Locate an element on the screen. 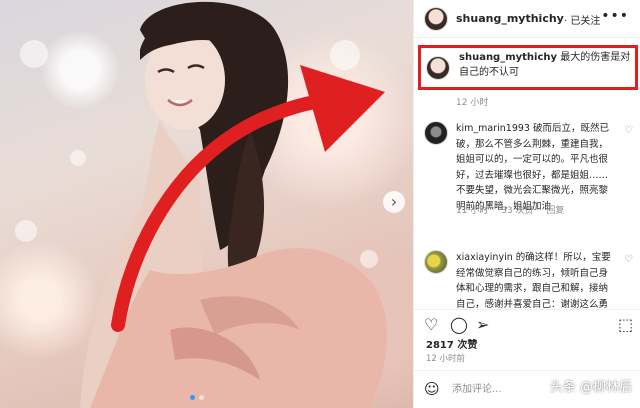  comment-likes: 33 次赞 is located at coordinates (517, 211).